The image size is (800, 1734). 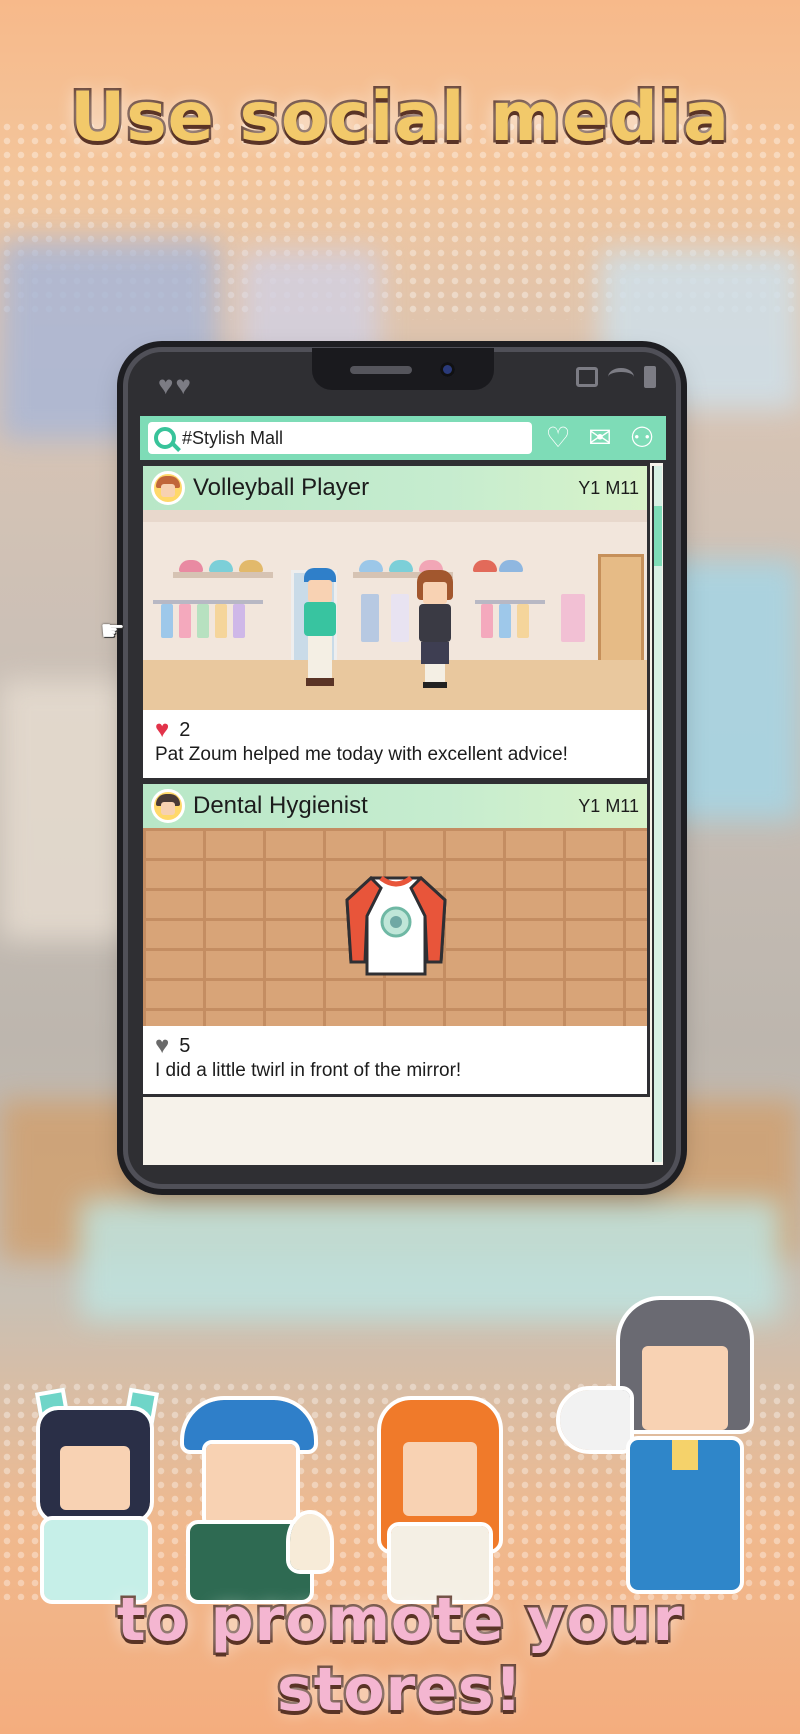 What do you see at coordinates (440, 1497) in the screenshot?
I see `character-orange-hair-girl` at bounding box center [440, 1497].